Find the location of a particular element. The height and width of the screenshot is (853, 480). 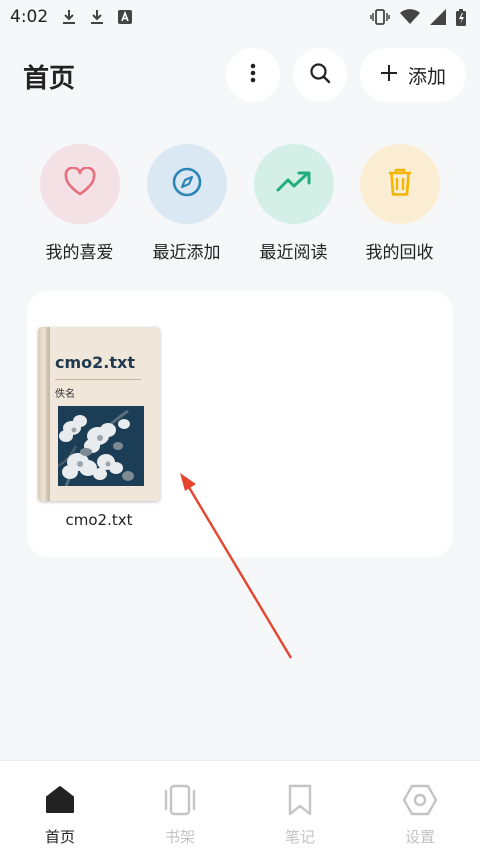

search-button is located at coordinates (320, 75).